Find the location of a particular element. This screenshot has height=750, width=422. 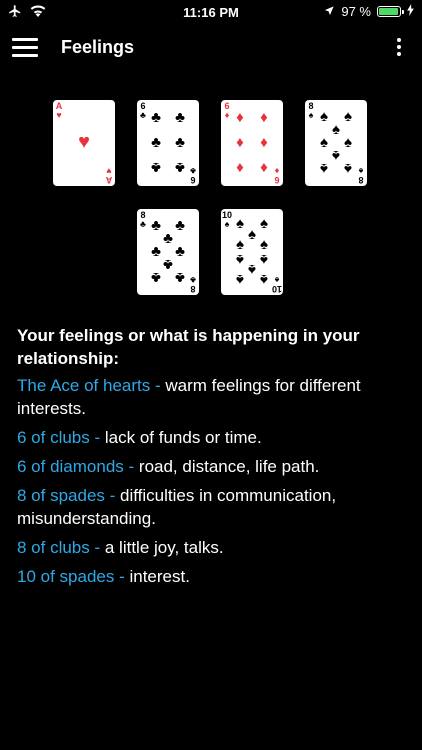

reading-meaning: road, distance, life path. is located at coordinates (229, 466).